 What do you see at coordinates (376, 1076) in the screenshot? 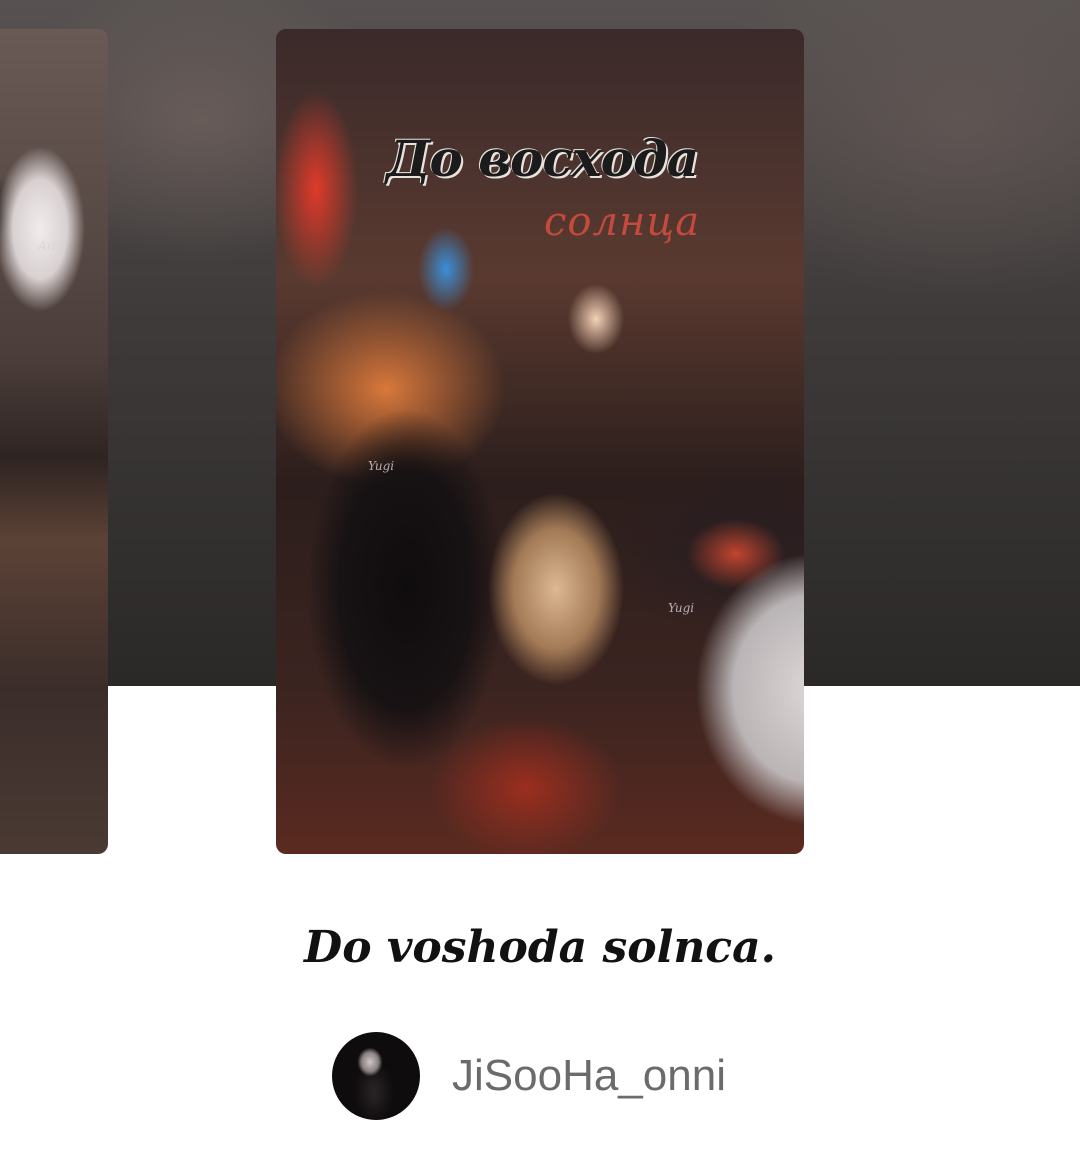
I see `author-avatar` at bounding box center [376, 1076].